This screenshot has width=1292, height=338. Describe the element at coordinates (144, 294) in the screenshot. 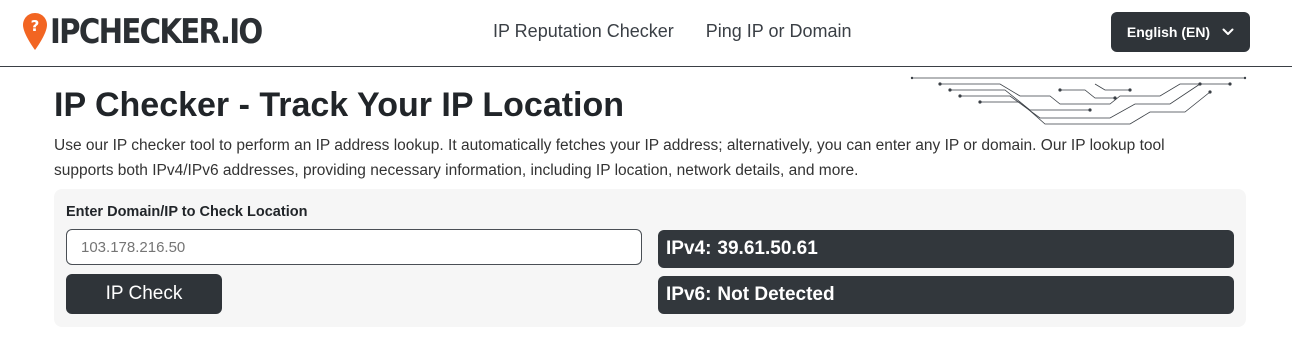

I see `ip-check-button: IP Check` at that location.